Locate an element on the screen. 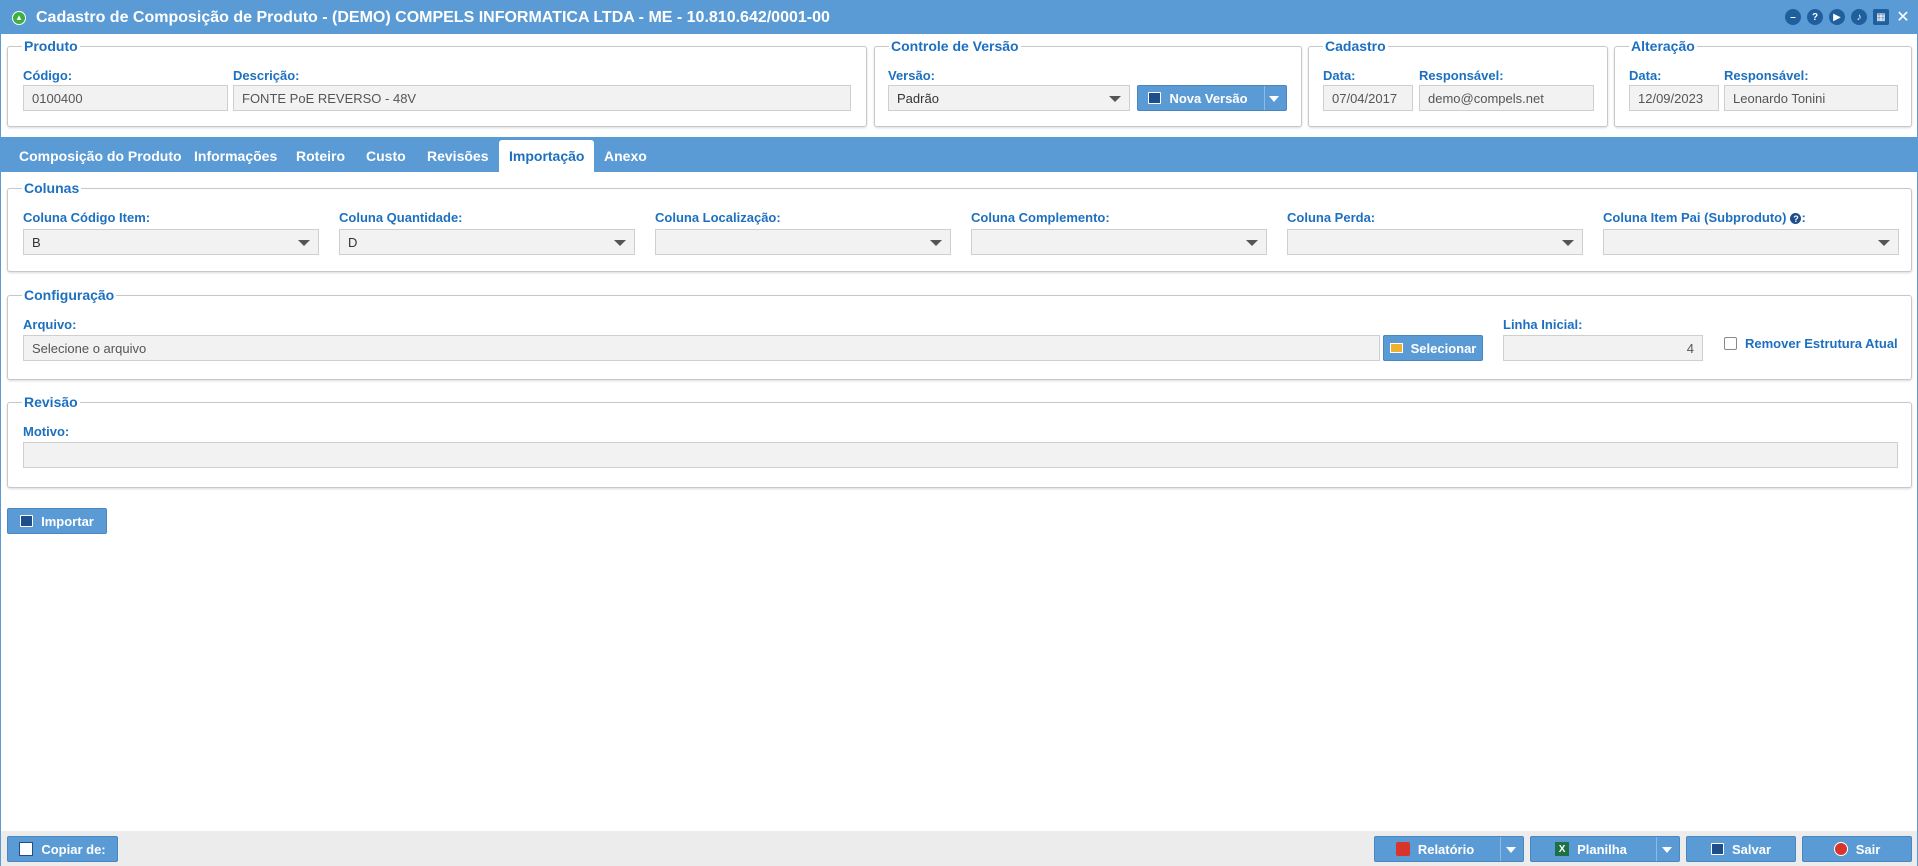 The height and width of the screenshot is (866, 1918). revisao-group: Revisão Motivo: is located at coordinates (959, 441).